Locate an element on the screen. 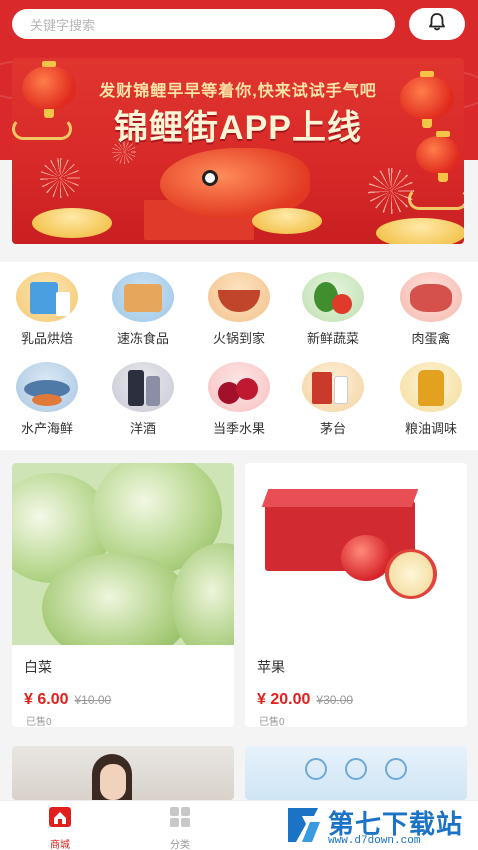 The height and width of the screenshot is (850, 478). product-name: 白菜 is located at coordinates (38, 667).